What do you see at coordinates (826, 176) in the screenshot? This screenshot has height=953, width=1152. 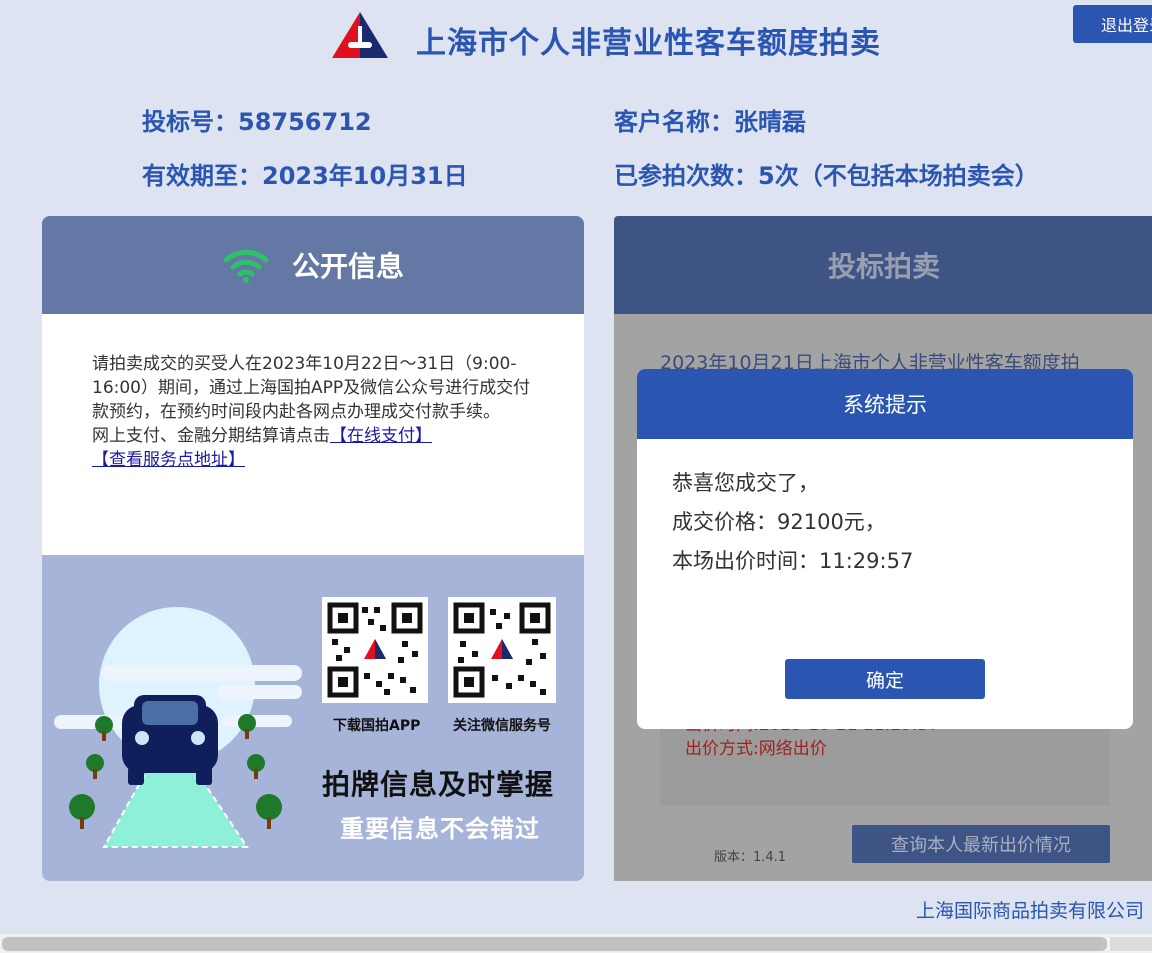 I see `participation-count: 已参拍次数：5次（不包括本场拍卖会）` at bounding box center [826, 176].